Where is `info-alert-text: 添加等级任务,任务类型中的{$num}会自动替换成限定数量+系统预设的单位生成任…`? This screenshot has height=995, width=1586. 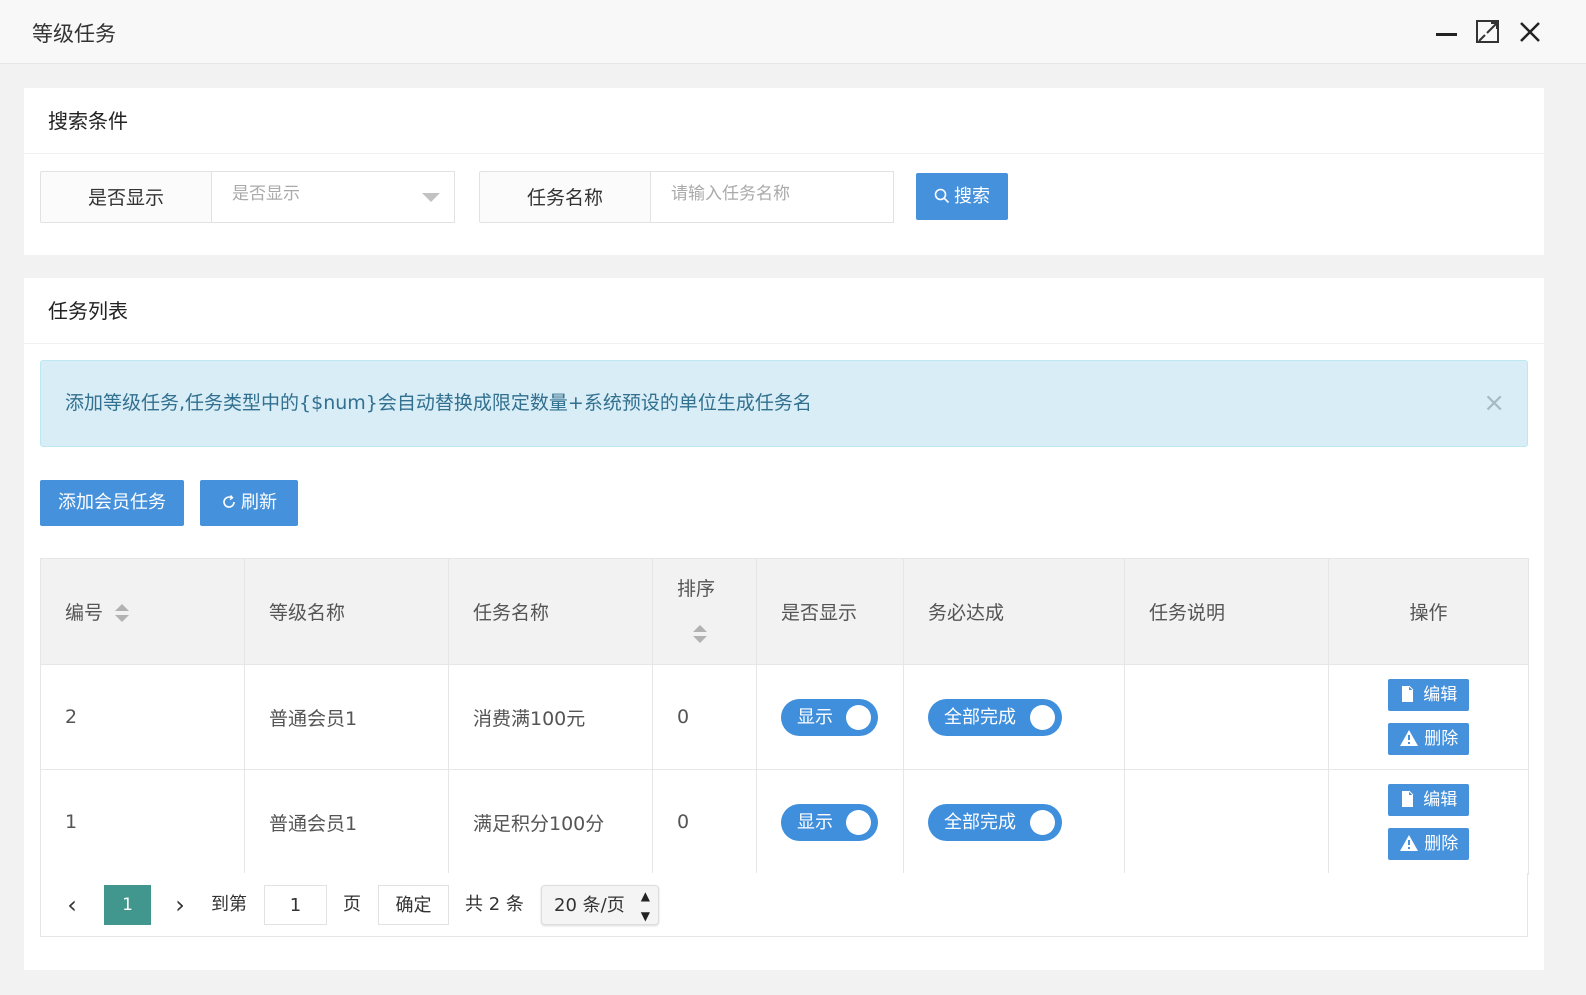
info-alert-text: 添加等级任务,任务类型中的{$num}会自动替换成限定数量+系统预设的单位生成任… is located at coordinates (438, 403).